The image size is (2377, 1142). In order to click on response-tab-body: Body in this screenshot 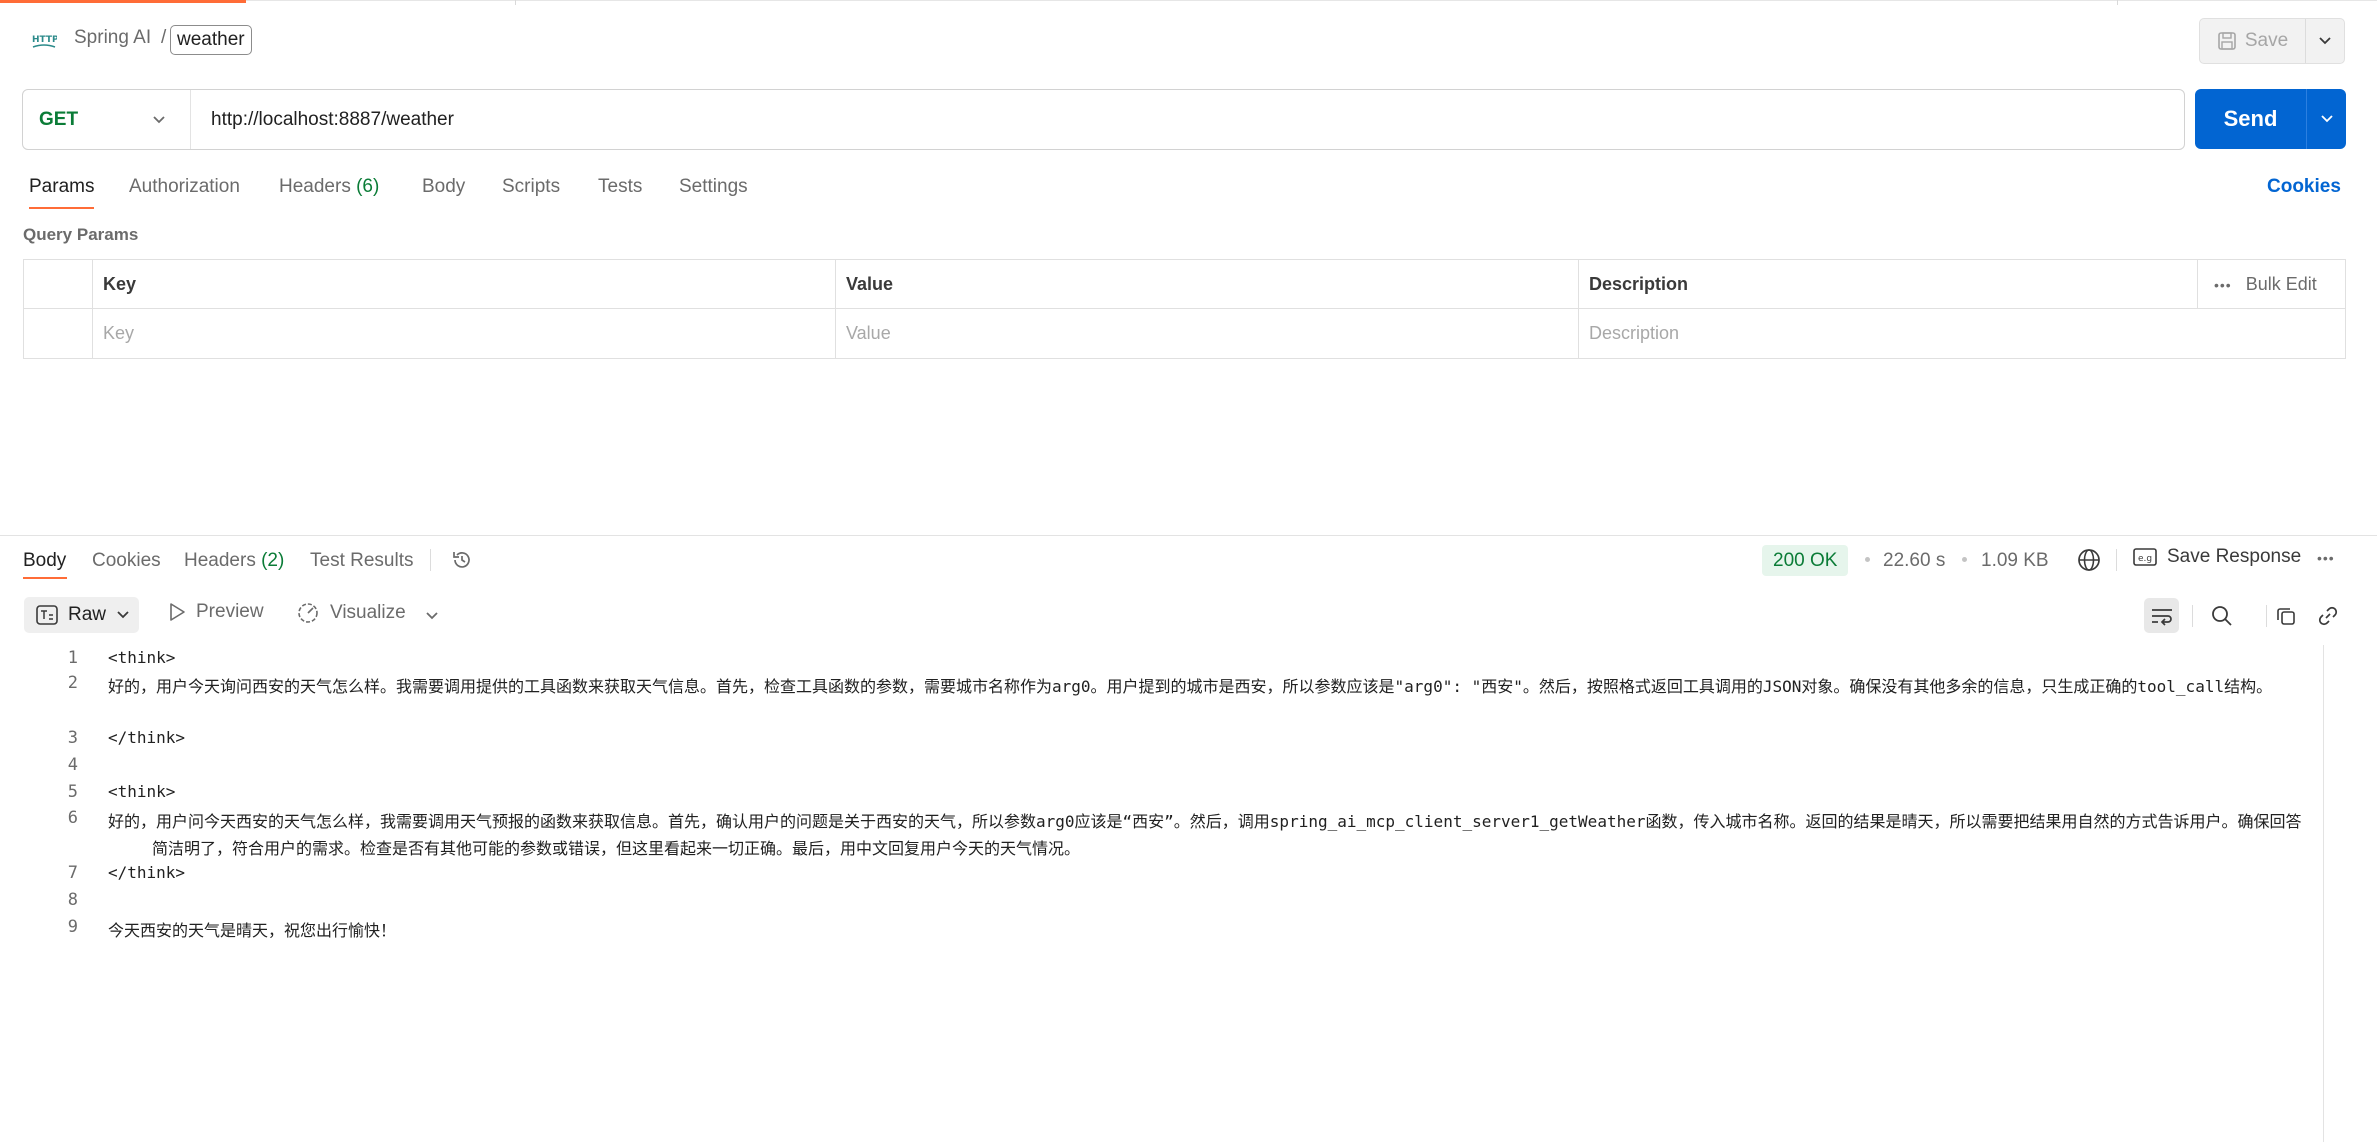, I will do `click(44, 561)`.